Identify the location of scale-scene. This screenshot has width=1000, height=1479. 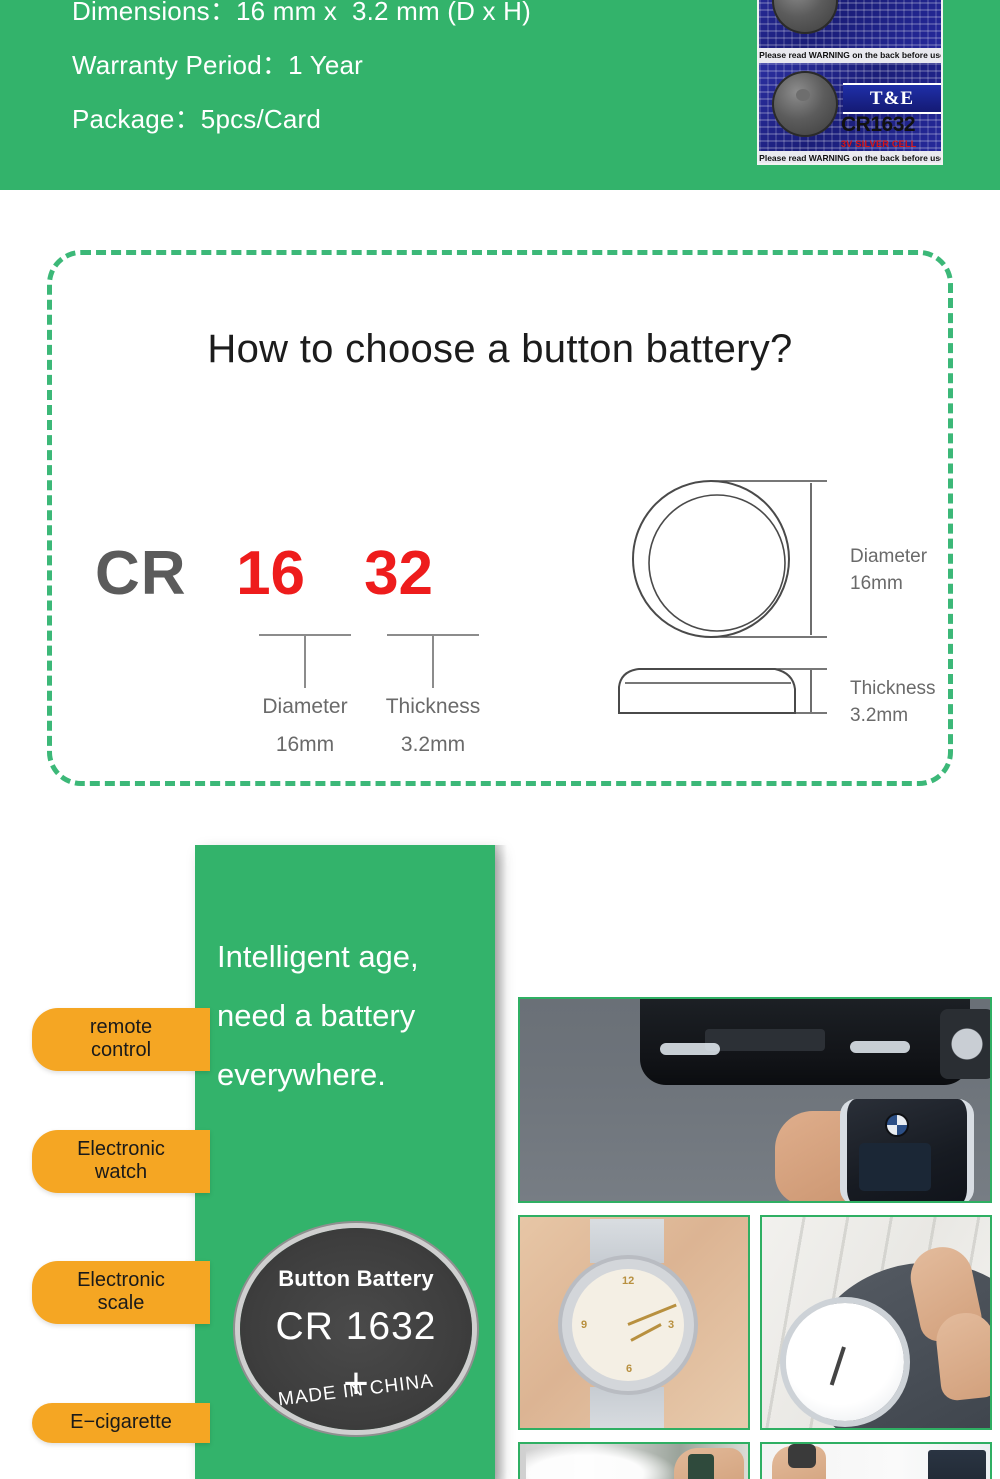
(876, 1322).